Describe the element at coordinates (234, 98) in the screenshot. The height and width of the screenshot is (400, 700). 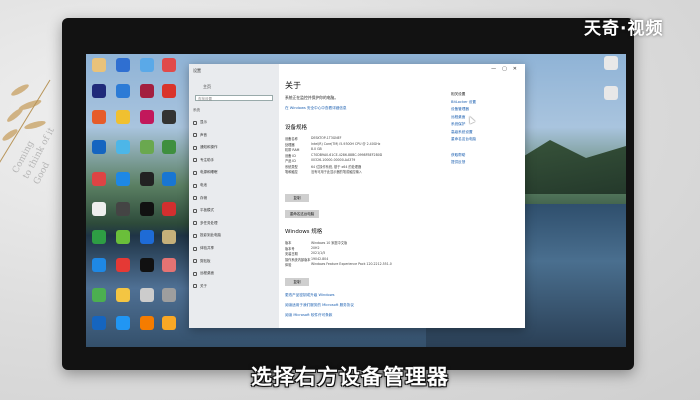
I see `settings-search-input: 查找设置` at that location.